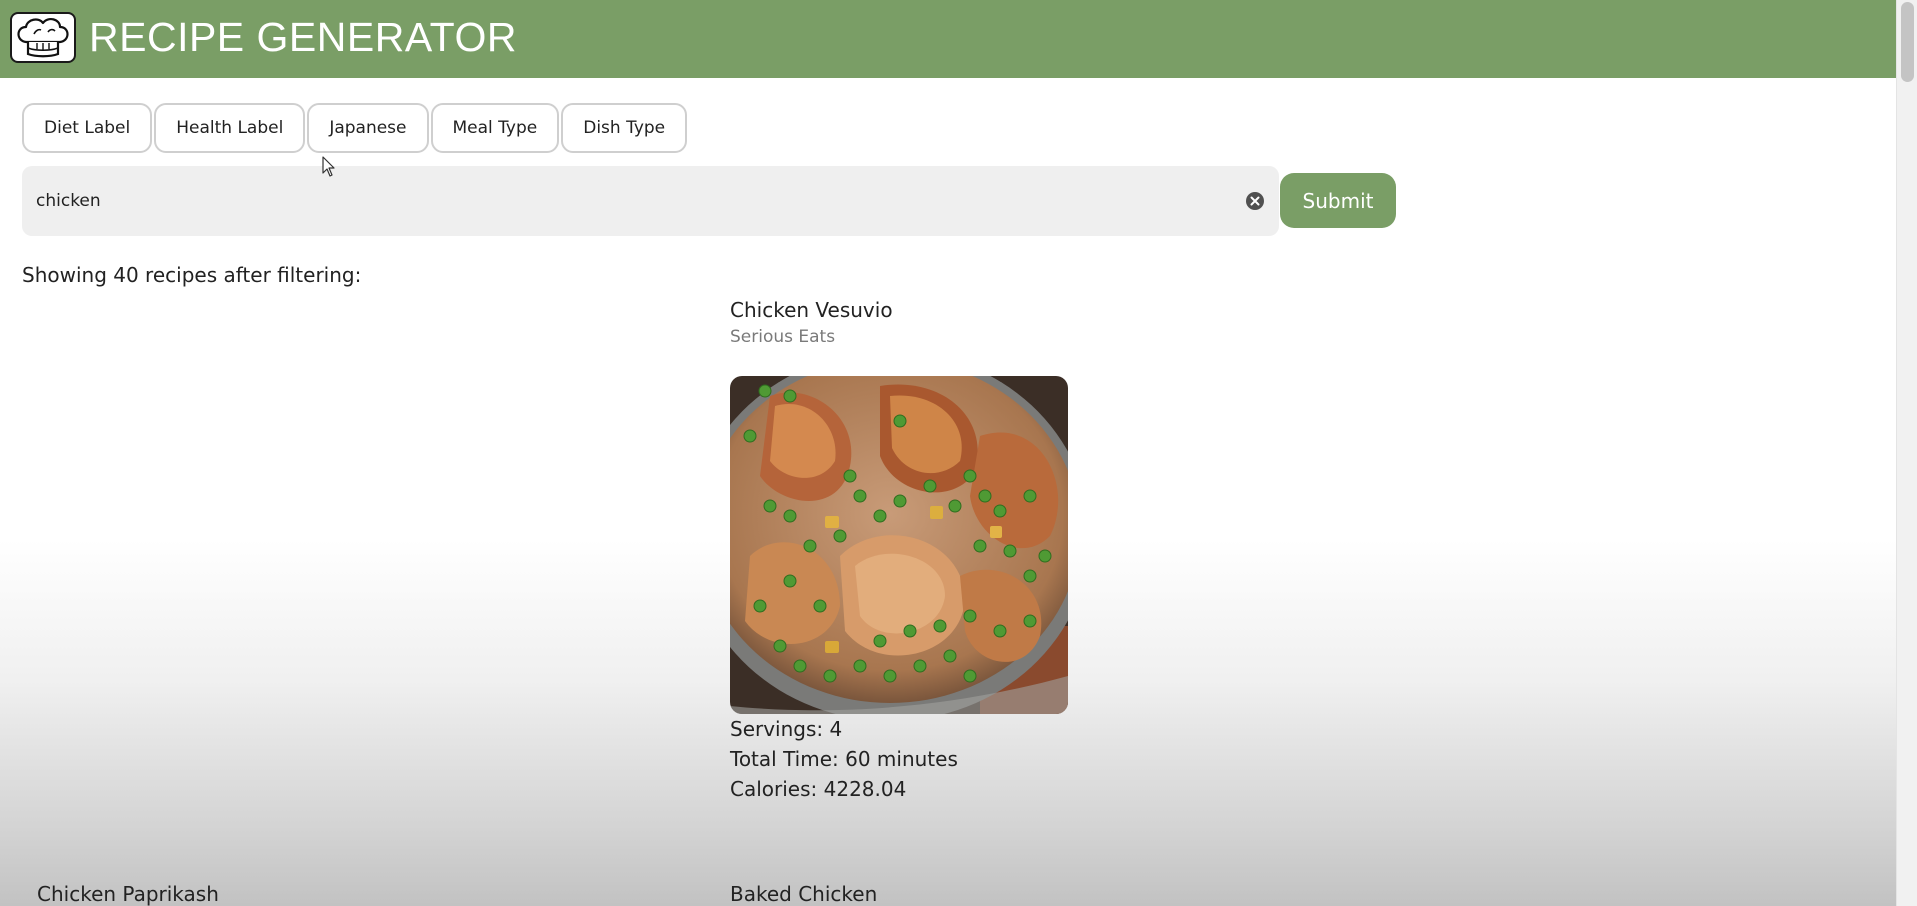  I want to click on recipe-title: Chicken Vesuvio, so click(930, 310).